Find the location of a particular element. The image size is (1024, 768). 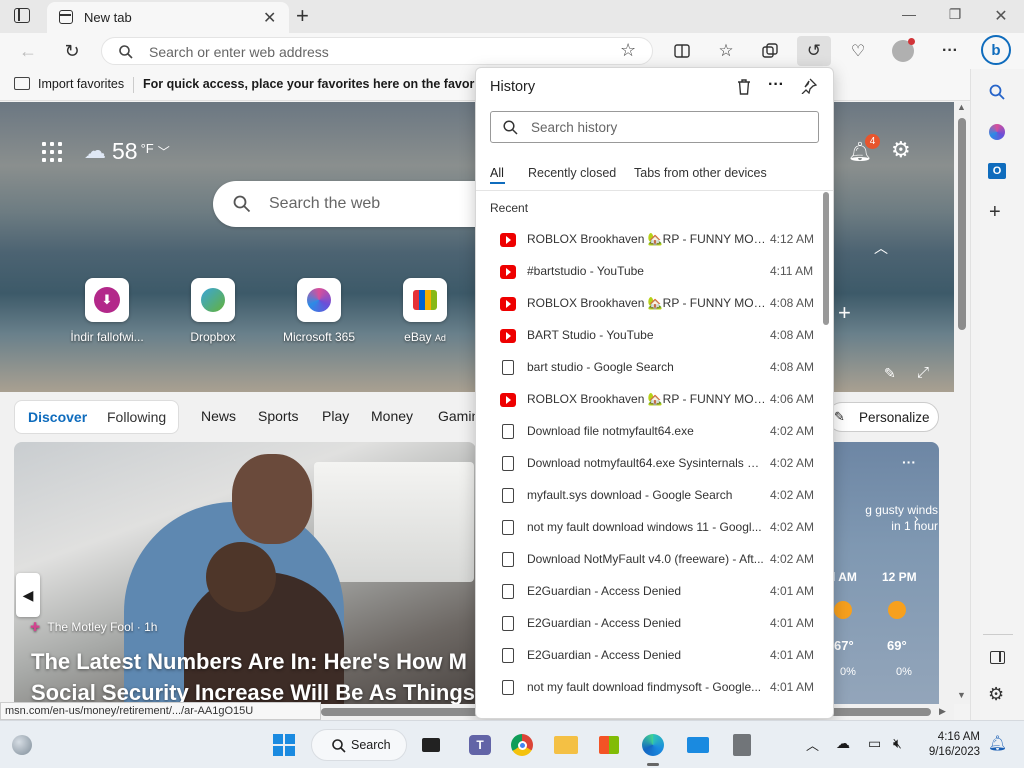

tab-gaming: Gamin is located at coordinates (458, 416).